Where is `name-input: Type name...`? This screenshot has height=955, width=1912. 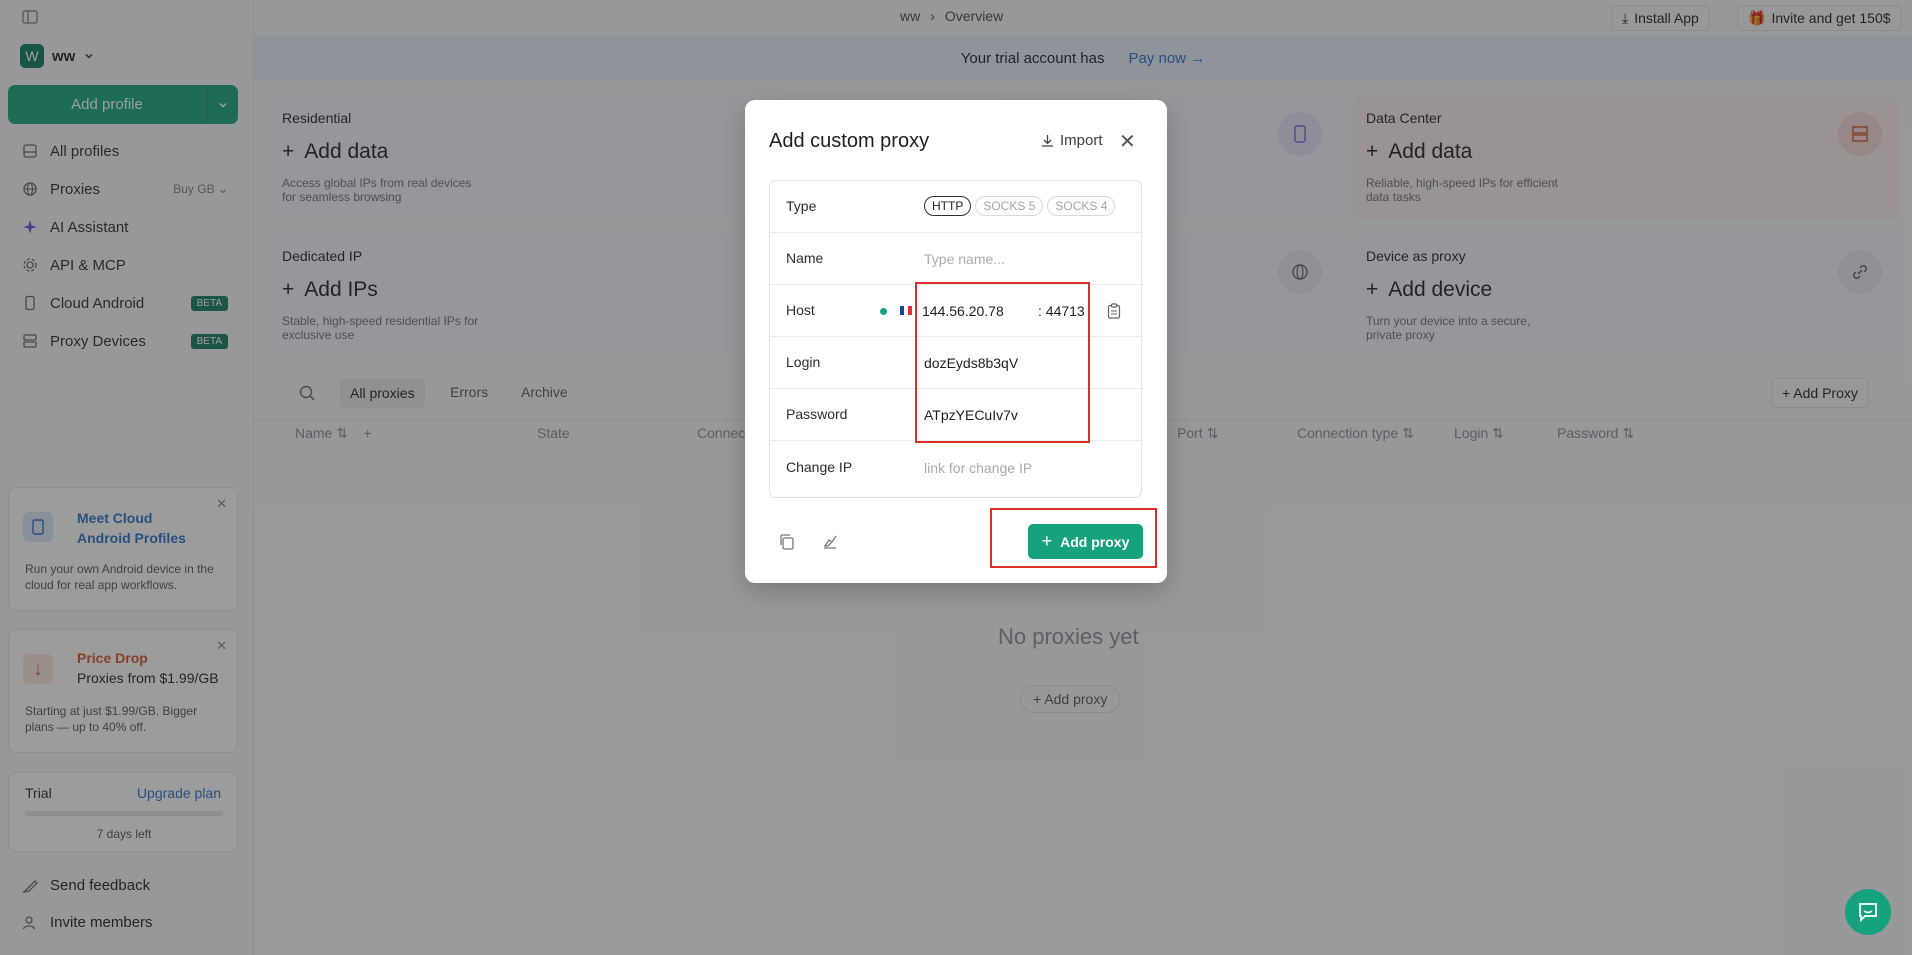
name-input: Type name... is located at coordinates (1024, 259).